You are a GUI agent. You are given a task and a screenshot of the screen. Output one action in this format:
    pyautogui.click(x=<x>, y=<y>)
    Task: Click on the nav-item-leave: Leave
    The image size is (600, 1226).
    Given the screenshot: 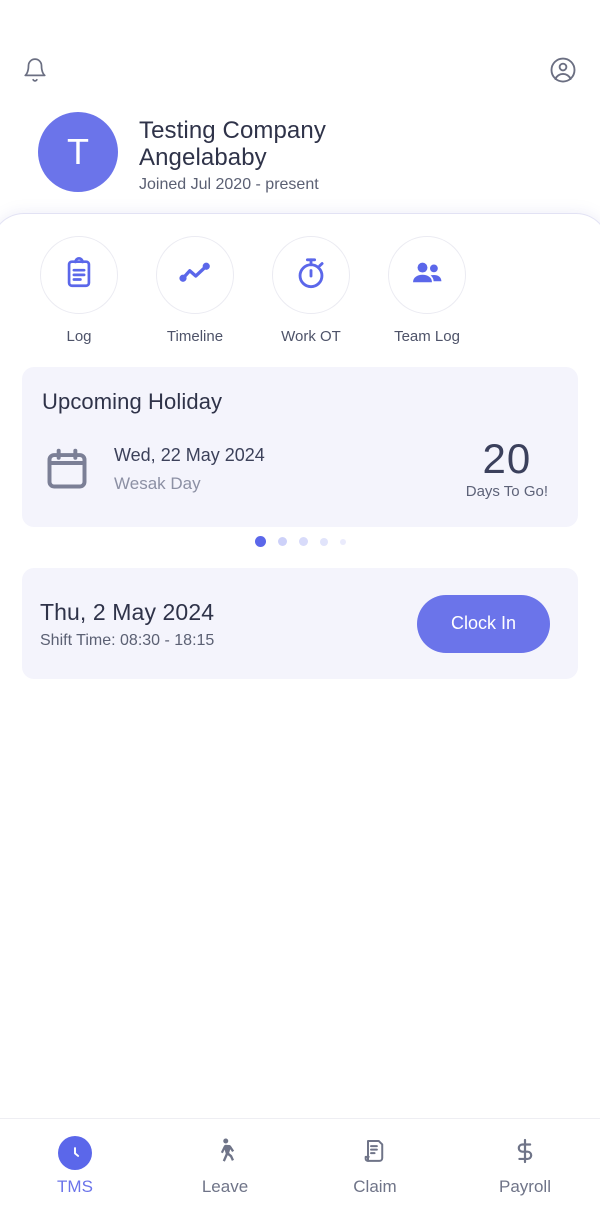 What is the action you would take?
    pyautogui.click(x=225, y=1172)
    